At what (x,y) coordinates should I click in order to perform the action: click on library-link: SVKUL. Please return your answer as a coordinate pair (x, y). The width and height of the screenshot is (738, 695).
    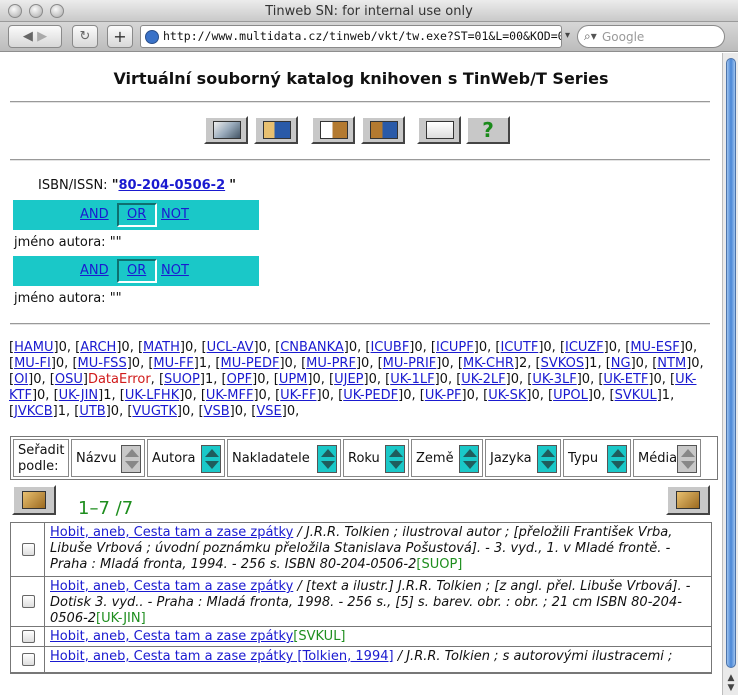
    Looking at the image, I should click on (636, 395).